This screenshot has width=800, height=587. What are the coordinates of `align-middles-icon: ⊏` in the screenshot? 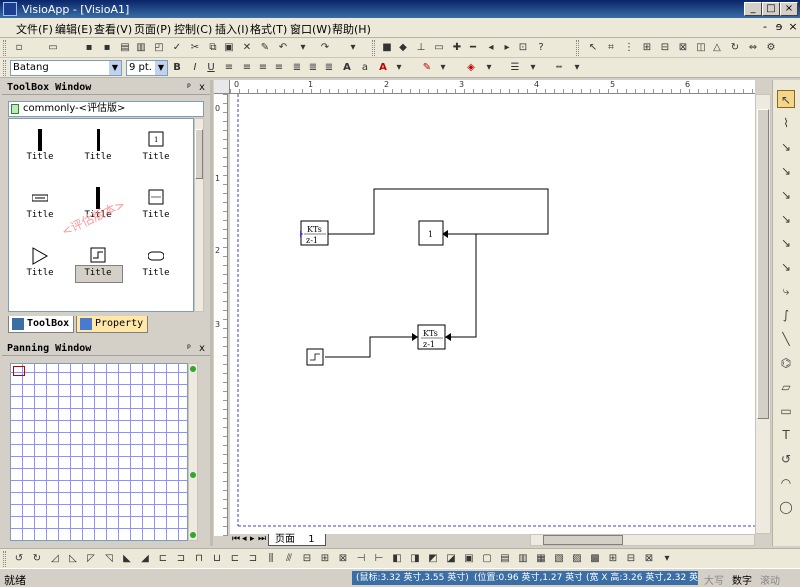 It's located at (235, 559).